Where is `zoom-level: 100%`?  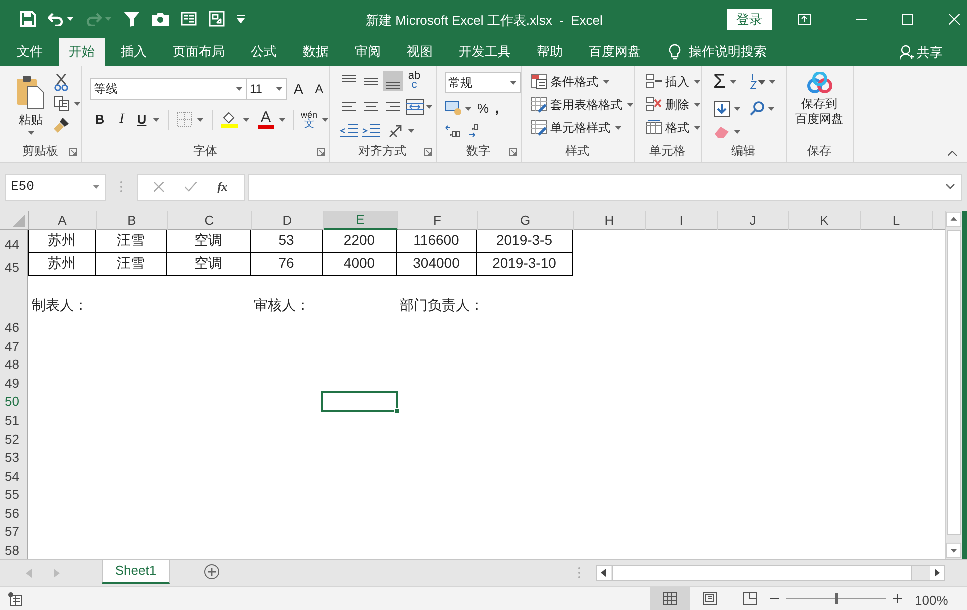
zoom-level: 100% is located at coordinates (931, 600).